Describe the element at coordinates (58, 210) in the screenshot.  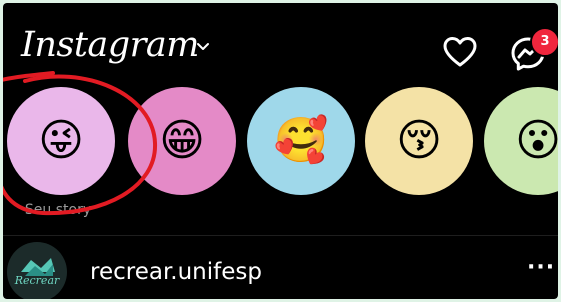
I see `story-label: Seu story` at that location.